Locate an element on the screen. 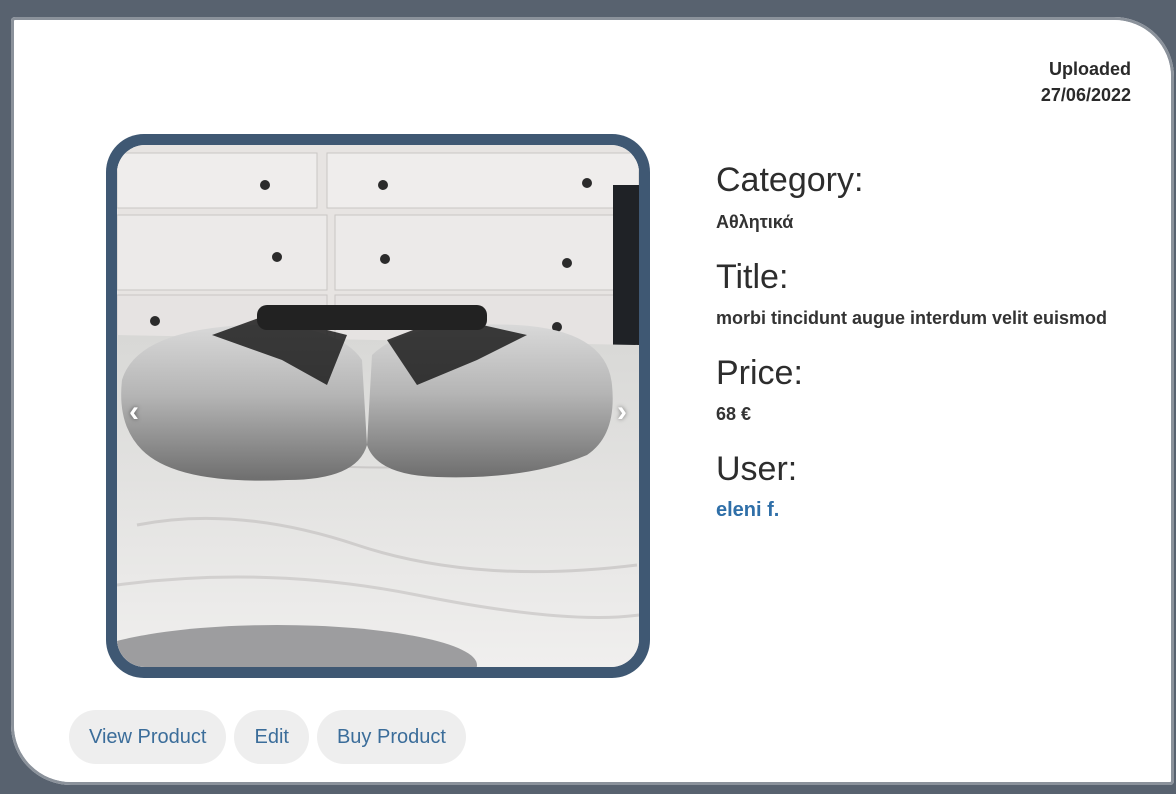  carousel-prev-button: ‹ is located at coordinates (134, 412).